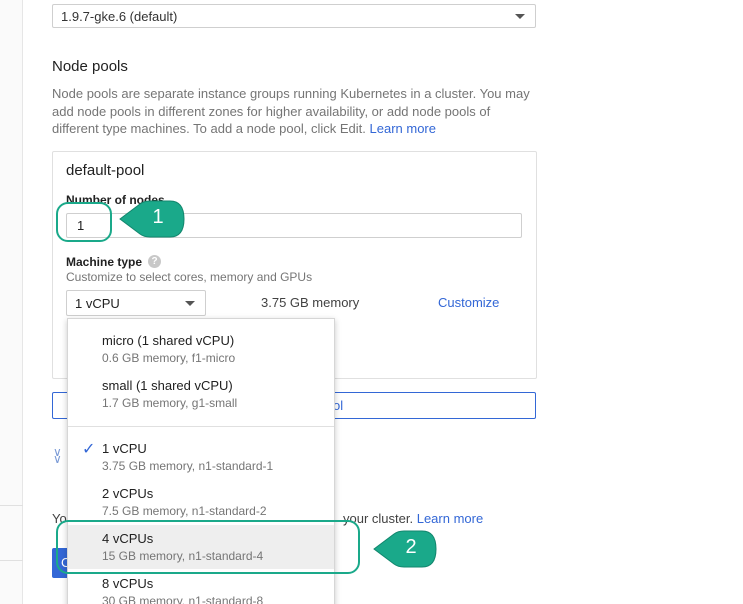 The height and width of the screenshot is (604, 743). I want to click on machine-option-1-vcpu: ✓ 1 vCPU 3.75 GB memory, n1-standard-1, so click(201, 457).